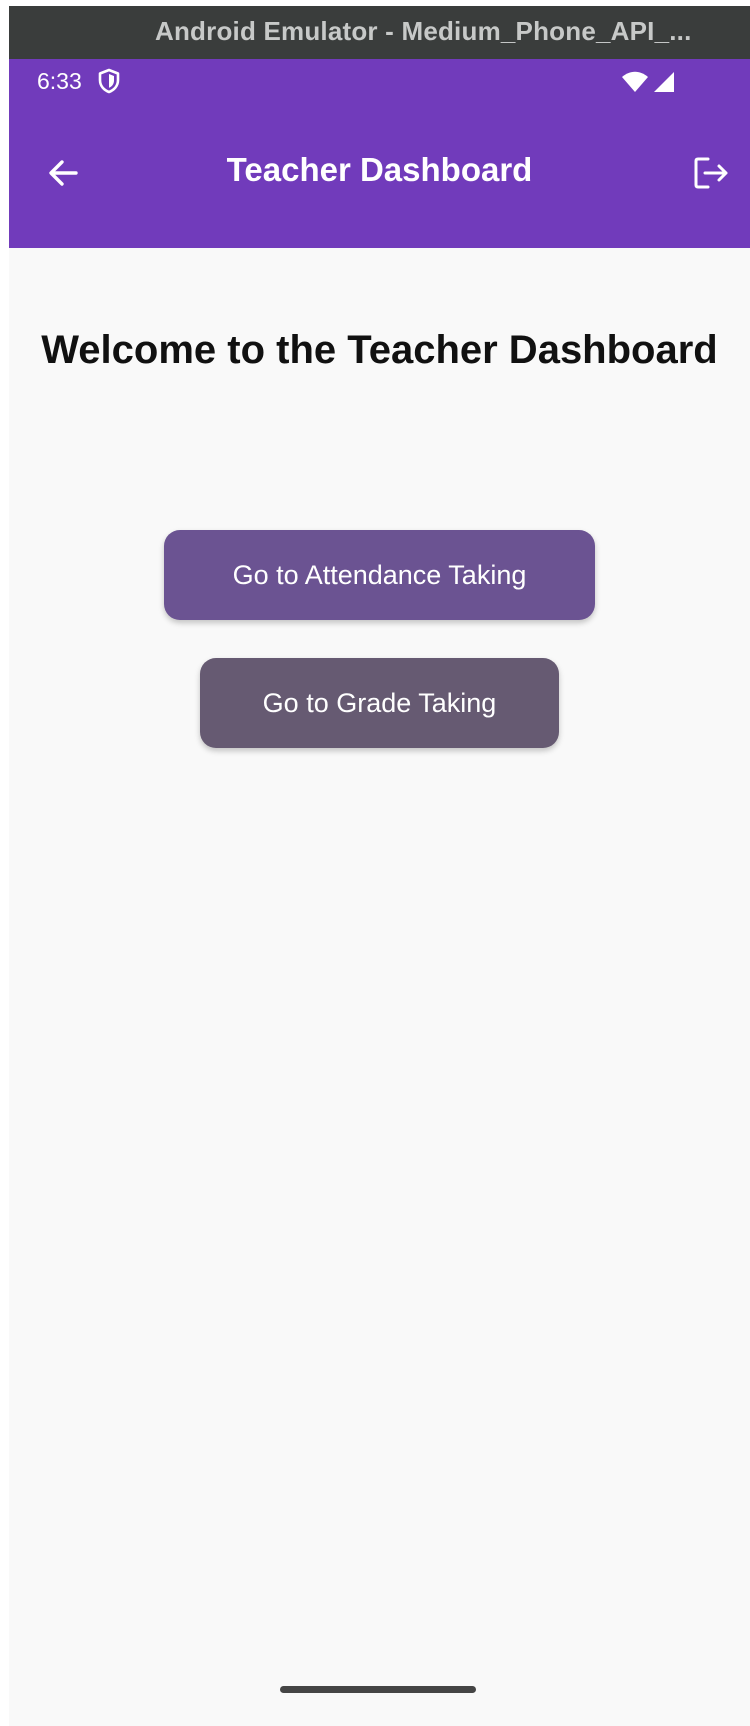  What do you see at coordinates (59, 81) in the screenshot?
I see `status-time: 6:33` at bounding box center [59, 81].